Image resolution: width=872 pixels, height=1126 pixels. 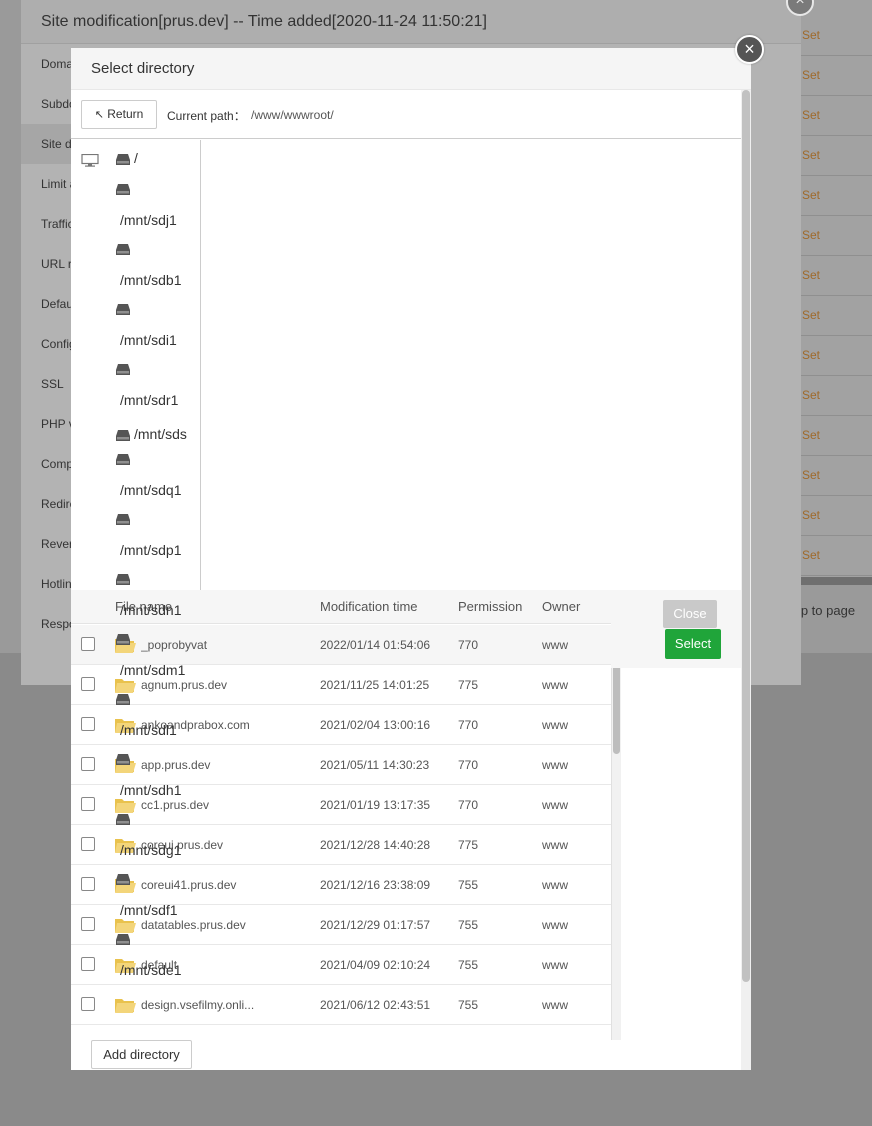 What do you see at coordinates (46, 584) in the screenshot?
I see `site-nav-item: Hotlink protection` at bounding box center [46, 584].